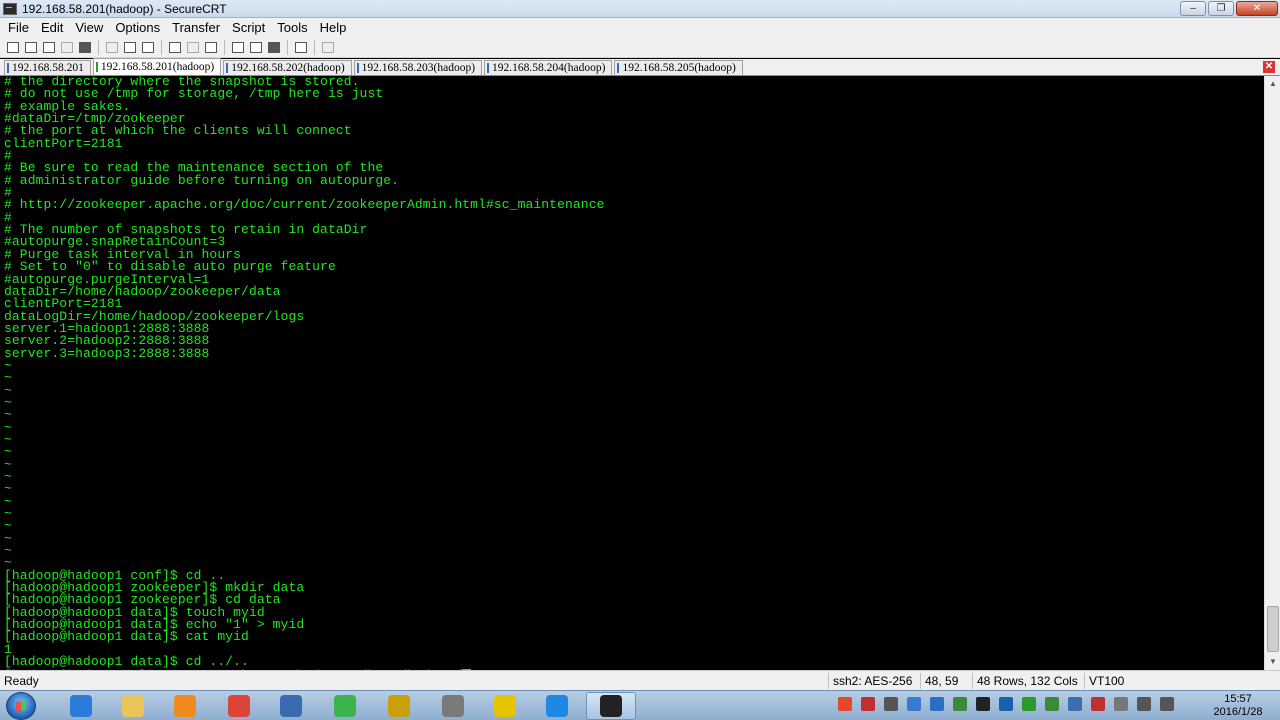 The image size is (1280, 720). What do you see at coordinates (327, 47) in the screenshot?
I see `about-icon` at bounding box center [327, 47].